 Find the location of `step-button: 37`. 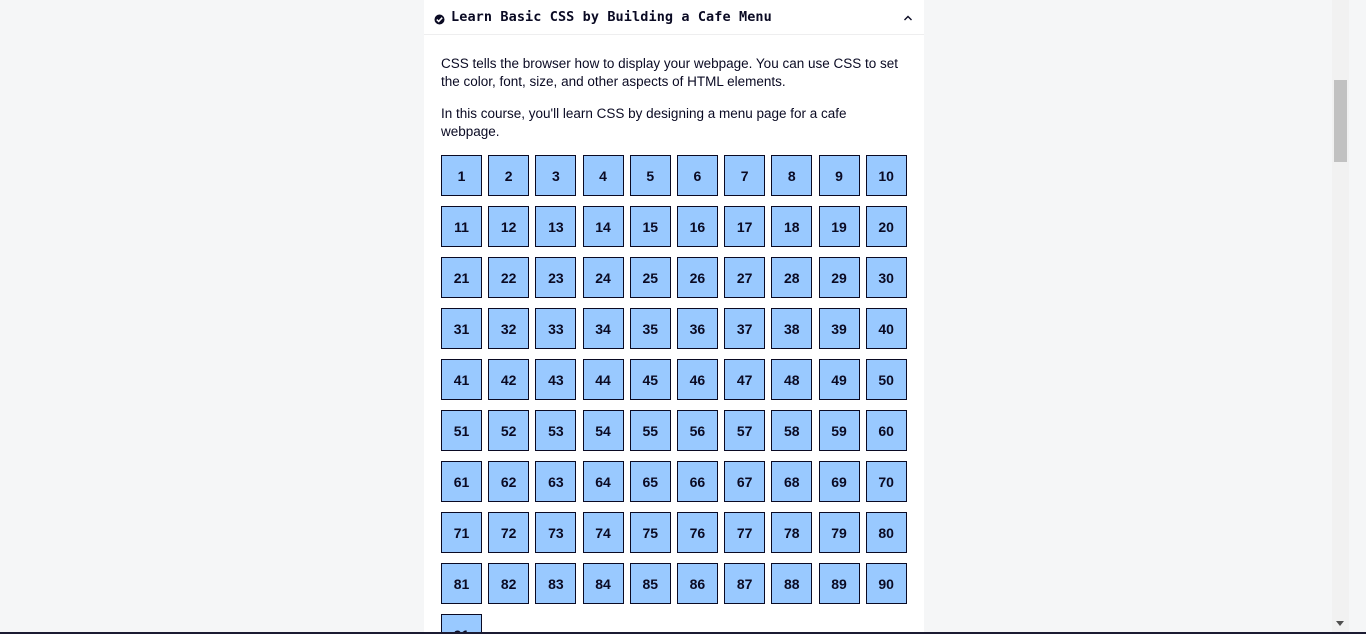

step-button: 37 is located at coordinates (745, 328).